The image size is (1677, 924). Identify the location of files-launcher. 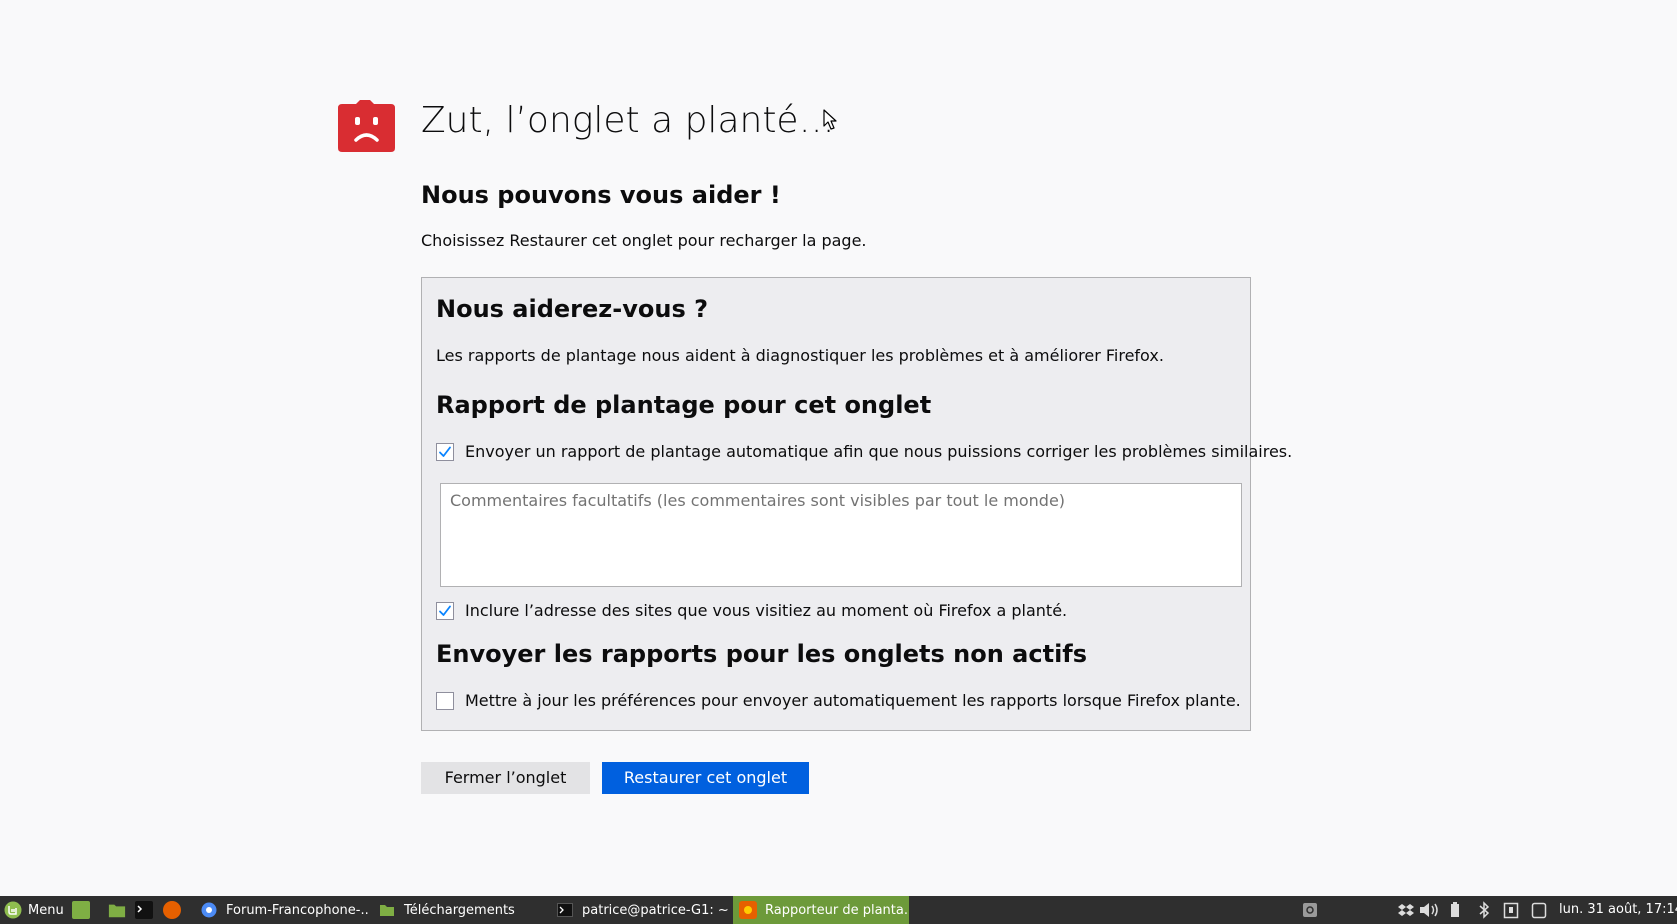
(117, 910).